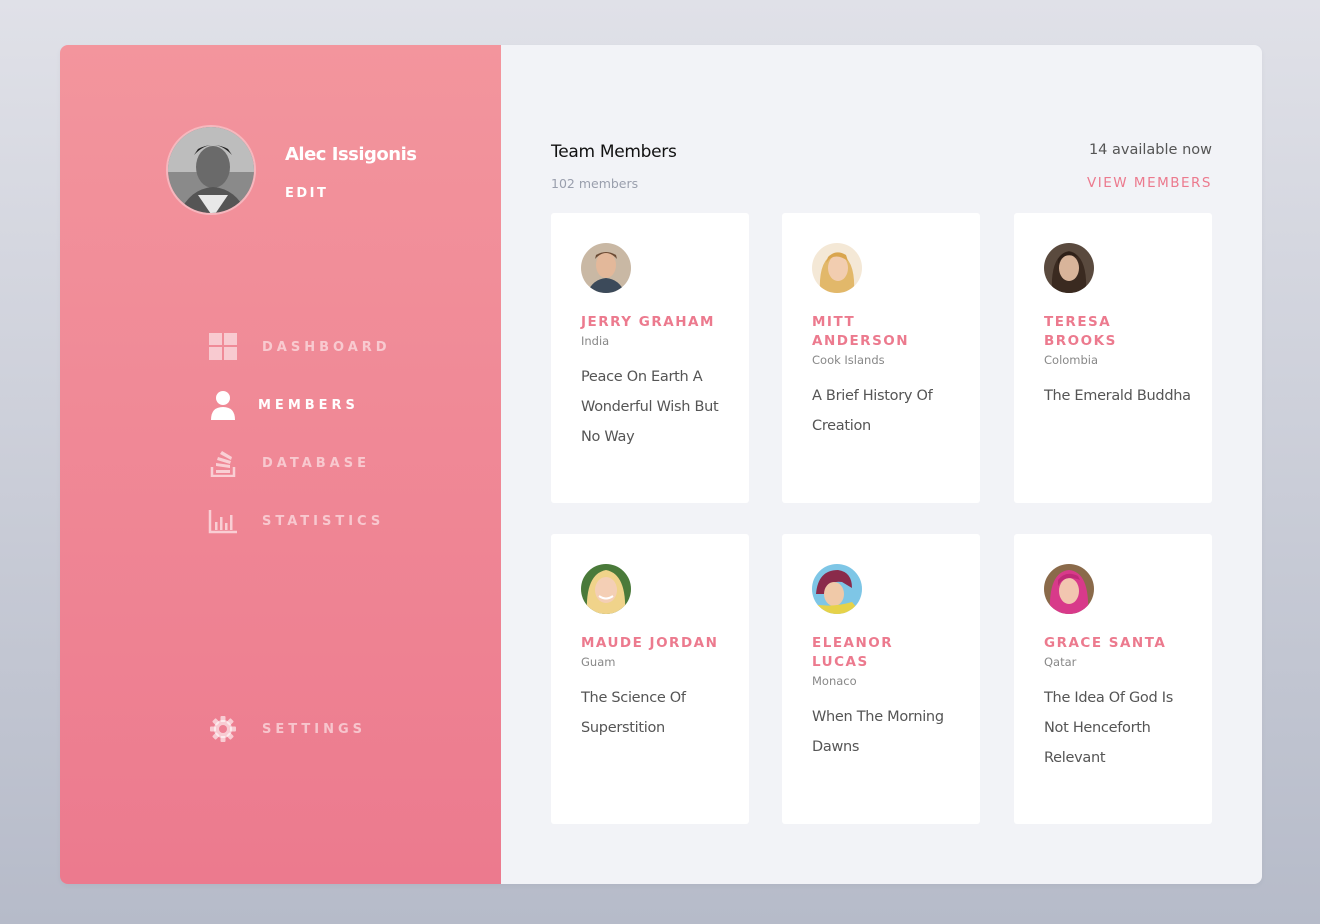 The height and width of the screenshot is (924, 1320). Describe the element at coordinates (1150, 150) in the screenshot. I see `available-count: 14 available now` at that location.